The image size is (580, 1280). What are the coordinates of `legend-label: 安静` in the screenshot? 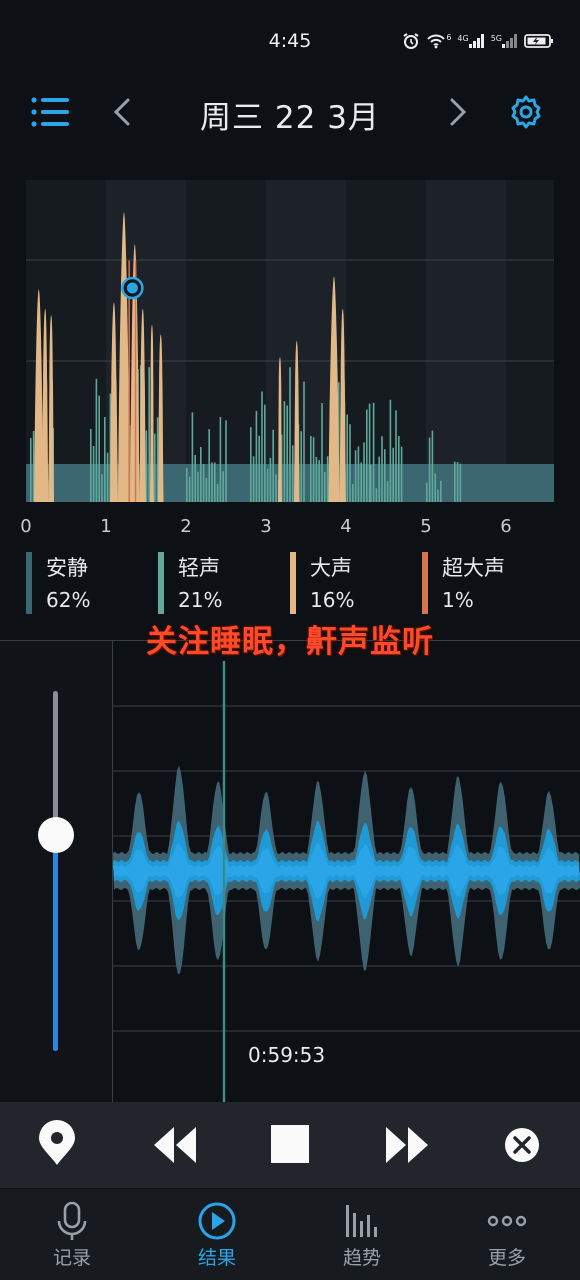 It's located at (67, 568).